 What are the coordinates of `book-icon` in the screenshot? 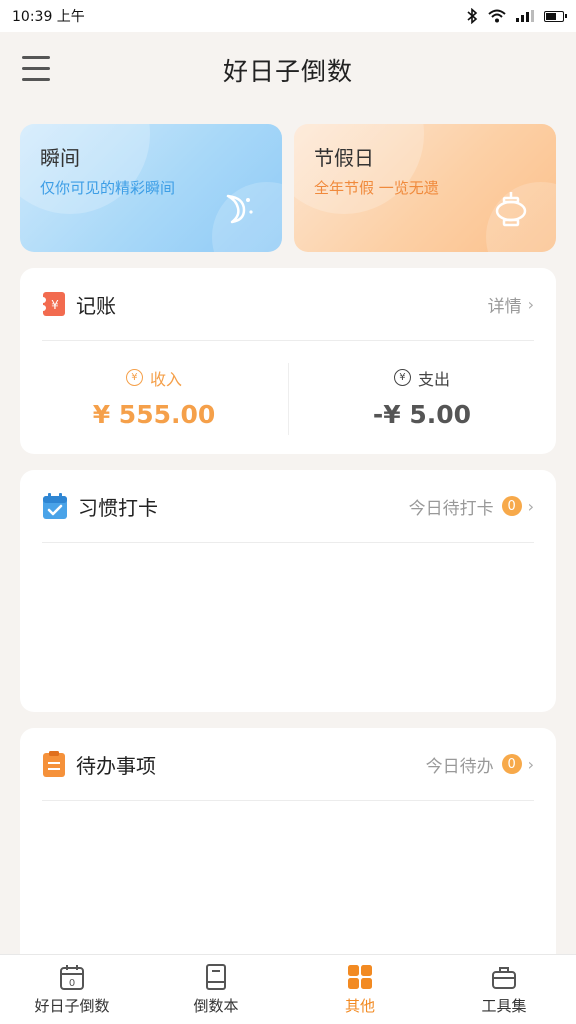 It's located at (216, 977).